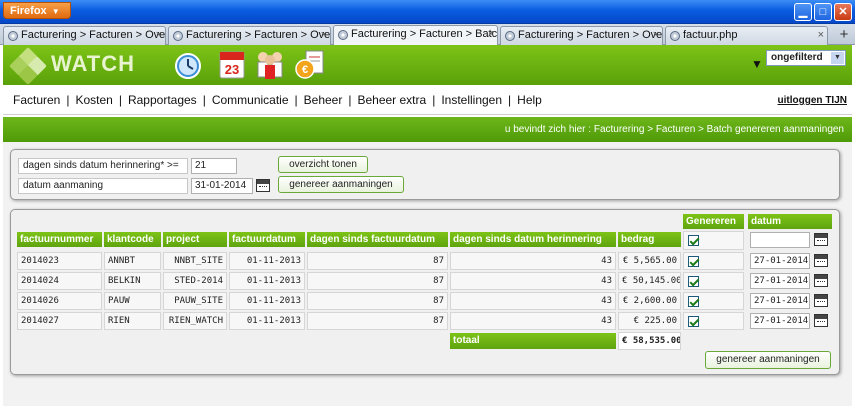 This screenshot has width=855, height=408. Describe the element at coordinates (391, 100) in the screenshot. I see `menu-item-beheer-extra: Beheer extra` at that location.